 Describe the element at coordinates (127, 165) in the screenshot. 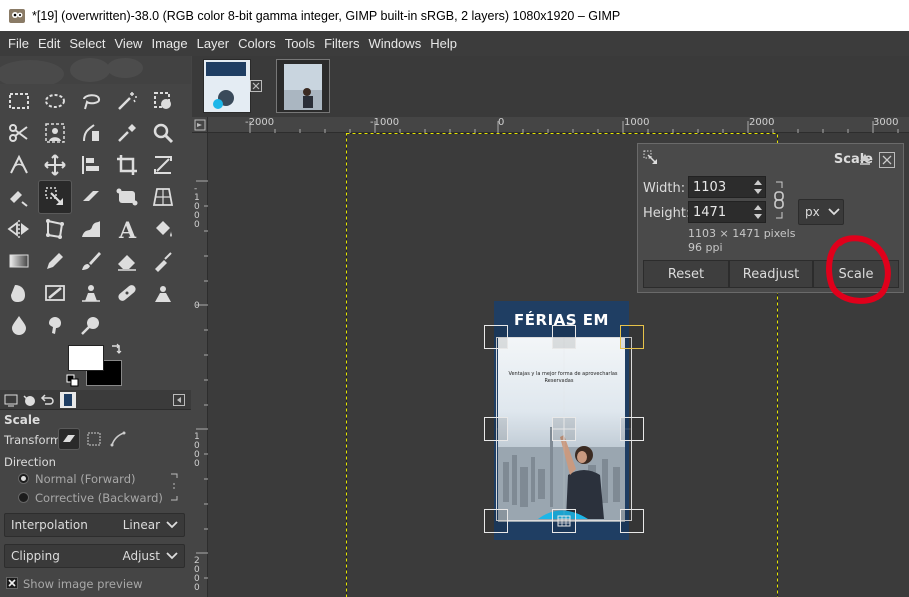

I see `crop-icon` at that location.